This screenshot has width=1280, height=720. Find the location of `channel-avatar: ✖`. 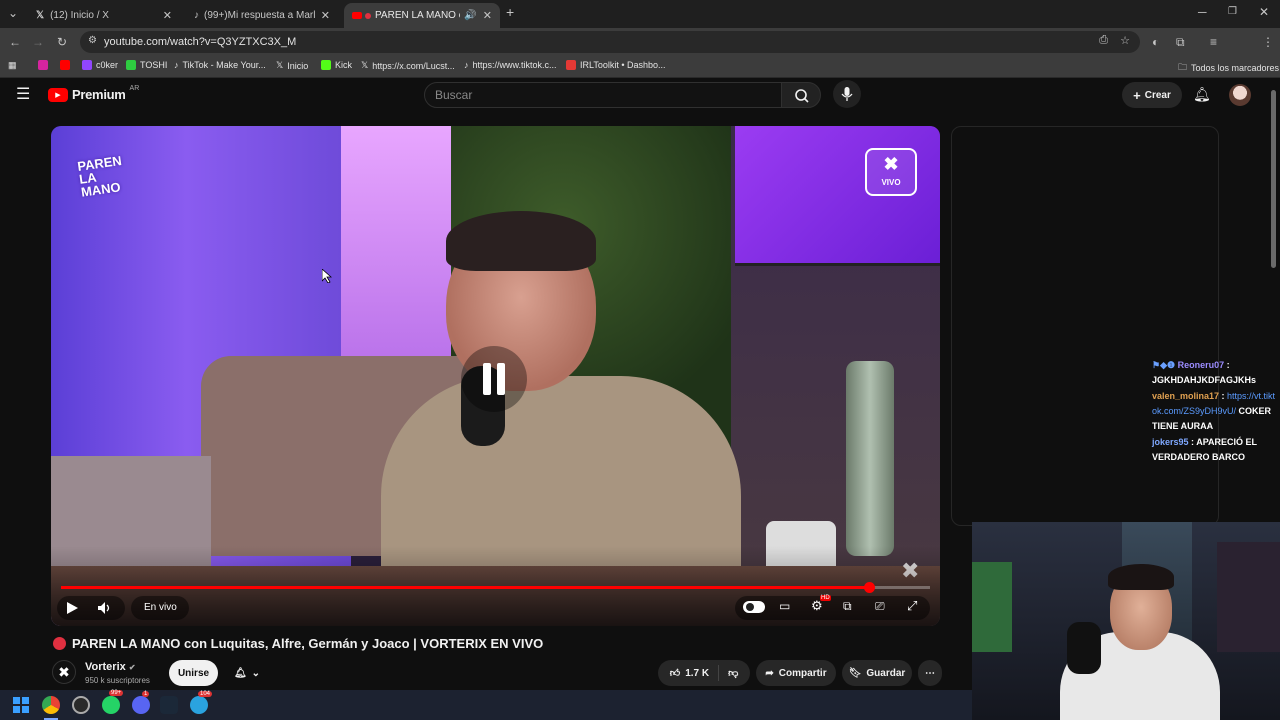

channel-avatar: ✖ is located at coordinates (64, 672).